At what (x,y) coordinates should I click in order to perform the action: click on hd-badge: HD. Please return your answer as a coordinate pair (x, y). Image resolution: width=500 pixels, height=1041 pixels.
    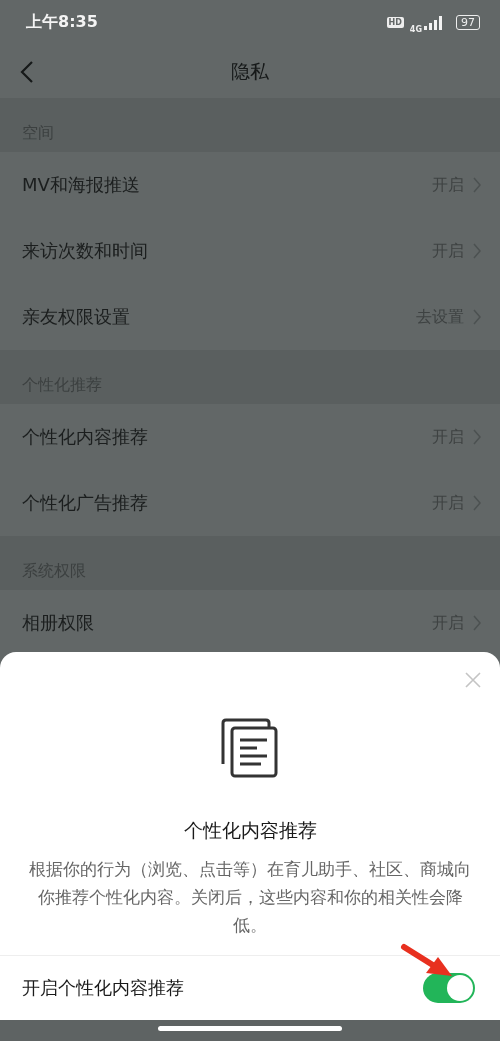
    Looking at the image, I should click on (395, 22).